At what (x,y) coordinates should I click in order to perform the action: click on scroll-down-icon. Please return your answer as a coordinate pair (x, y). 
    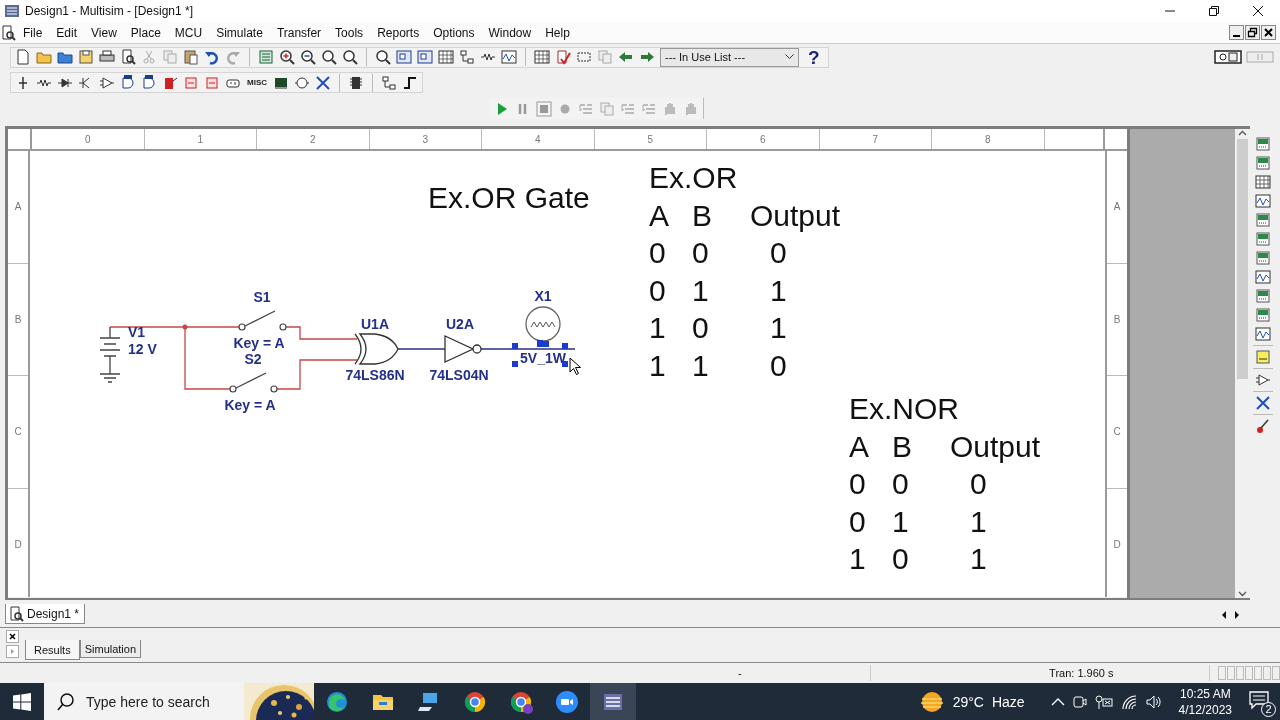
    Looking at the image, I should click on (1242, 594).